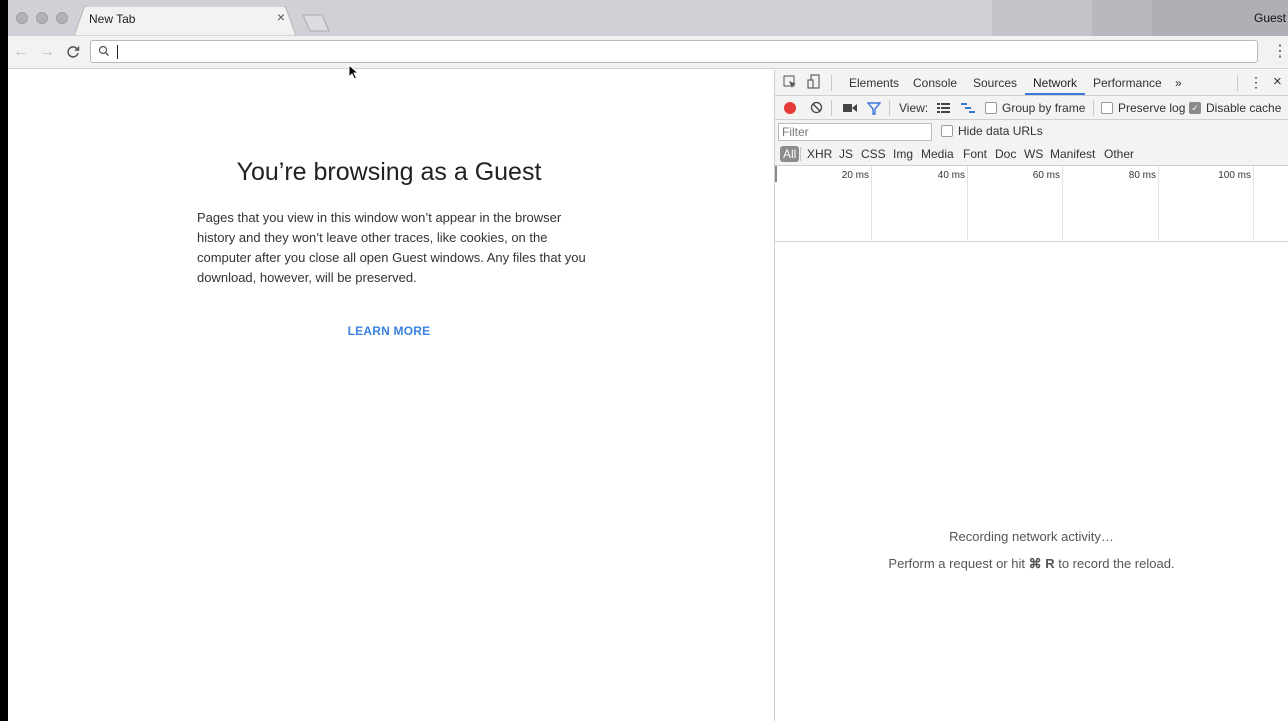 This screenshot has height=721, width=1288. I want to click on timeline-tick: 100 ms, so click(1234, 175).